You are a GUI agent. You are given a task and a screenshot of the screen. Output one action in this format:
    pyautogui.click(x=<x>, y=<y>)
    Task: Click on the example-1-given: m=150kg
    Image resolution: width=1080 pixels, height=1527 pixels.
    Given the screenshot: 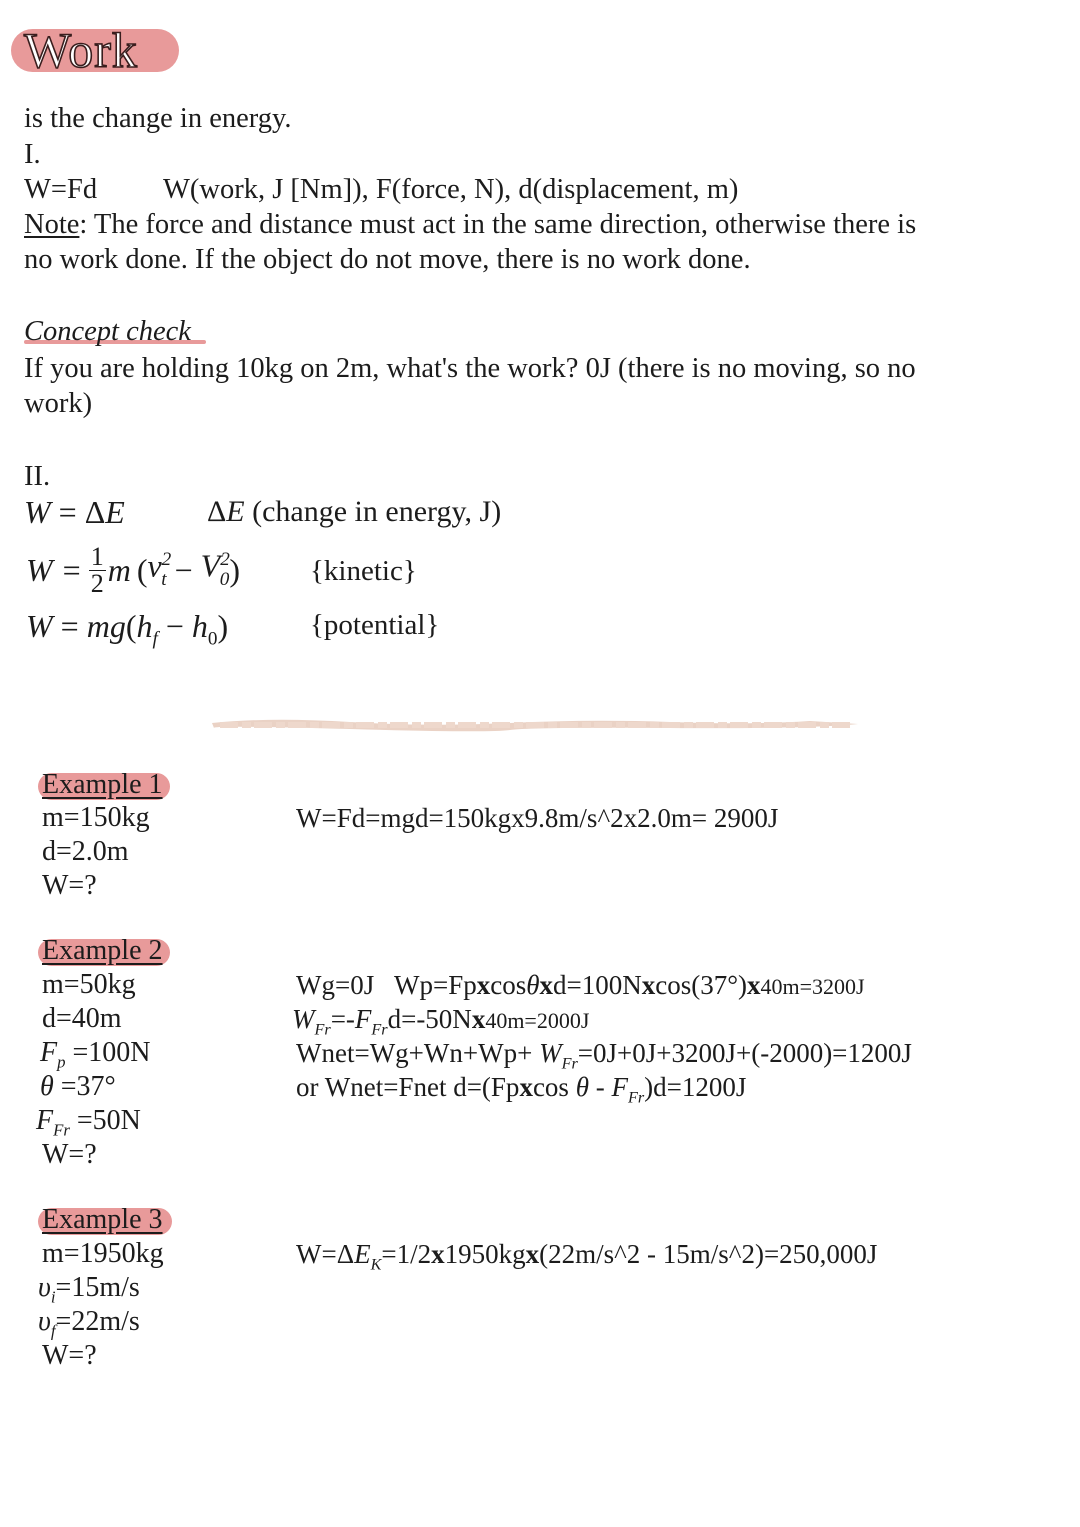 What is the action you would take?
    pyautogui.click(x=96, y=817)
    